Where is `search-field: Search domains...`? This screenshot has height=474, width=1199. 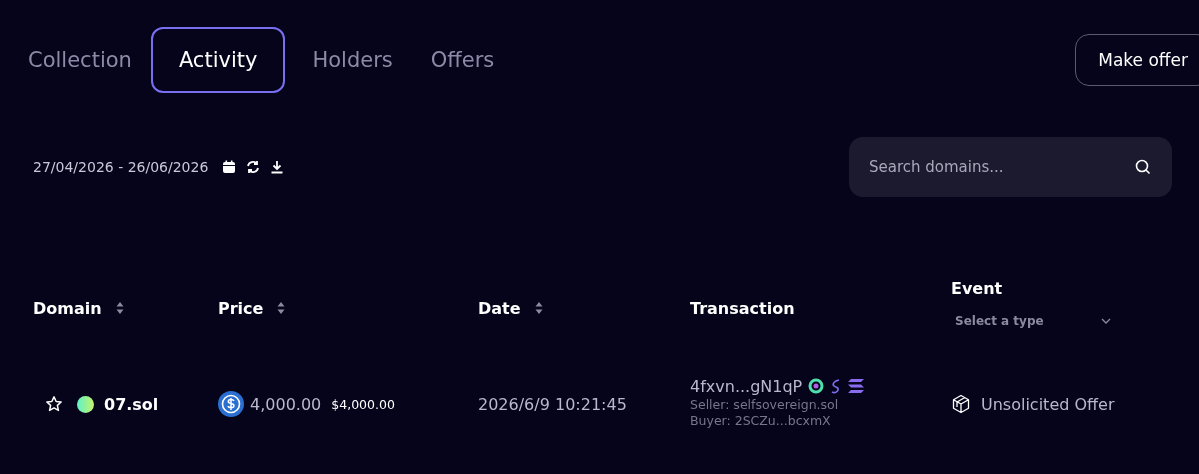
search-field: Search domains... is located at coordinates (1010, 167).